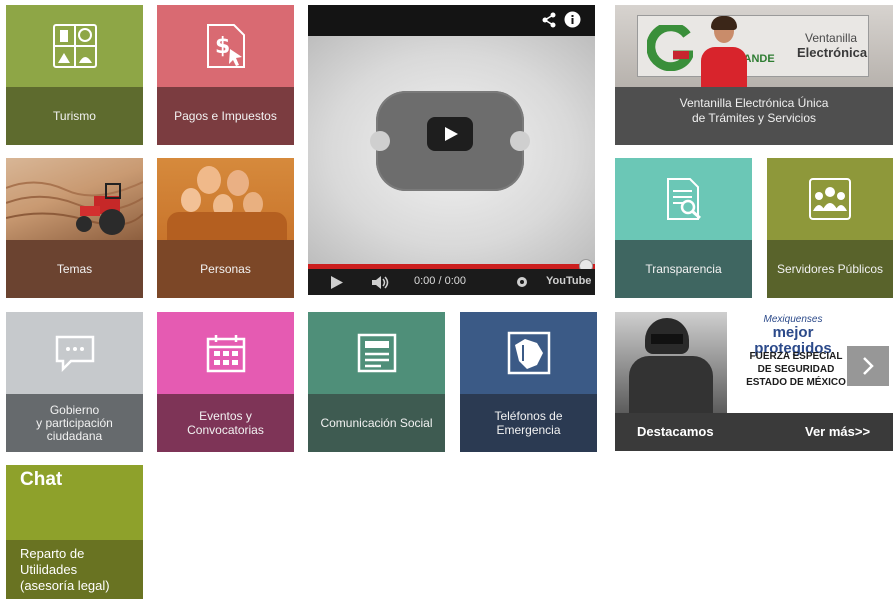  I want to click on video-controls: 0:00 / 0:00 YouTube, so click(451, 282).